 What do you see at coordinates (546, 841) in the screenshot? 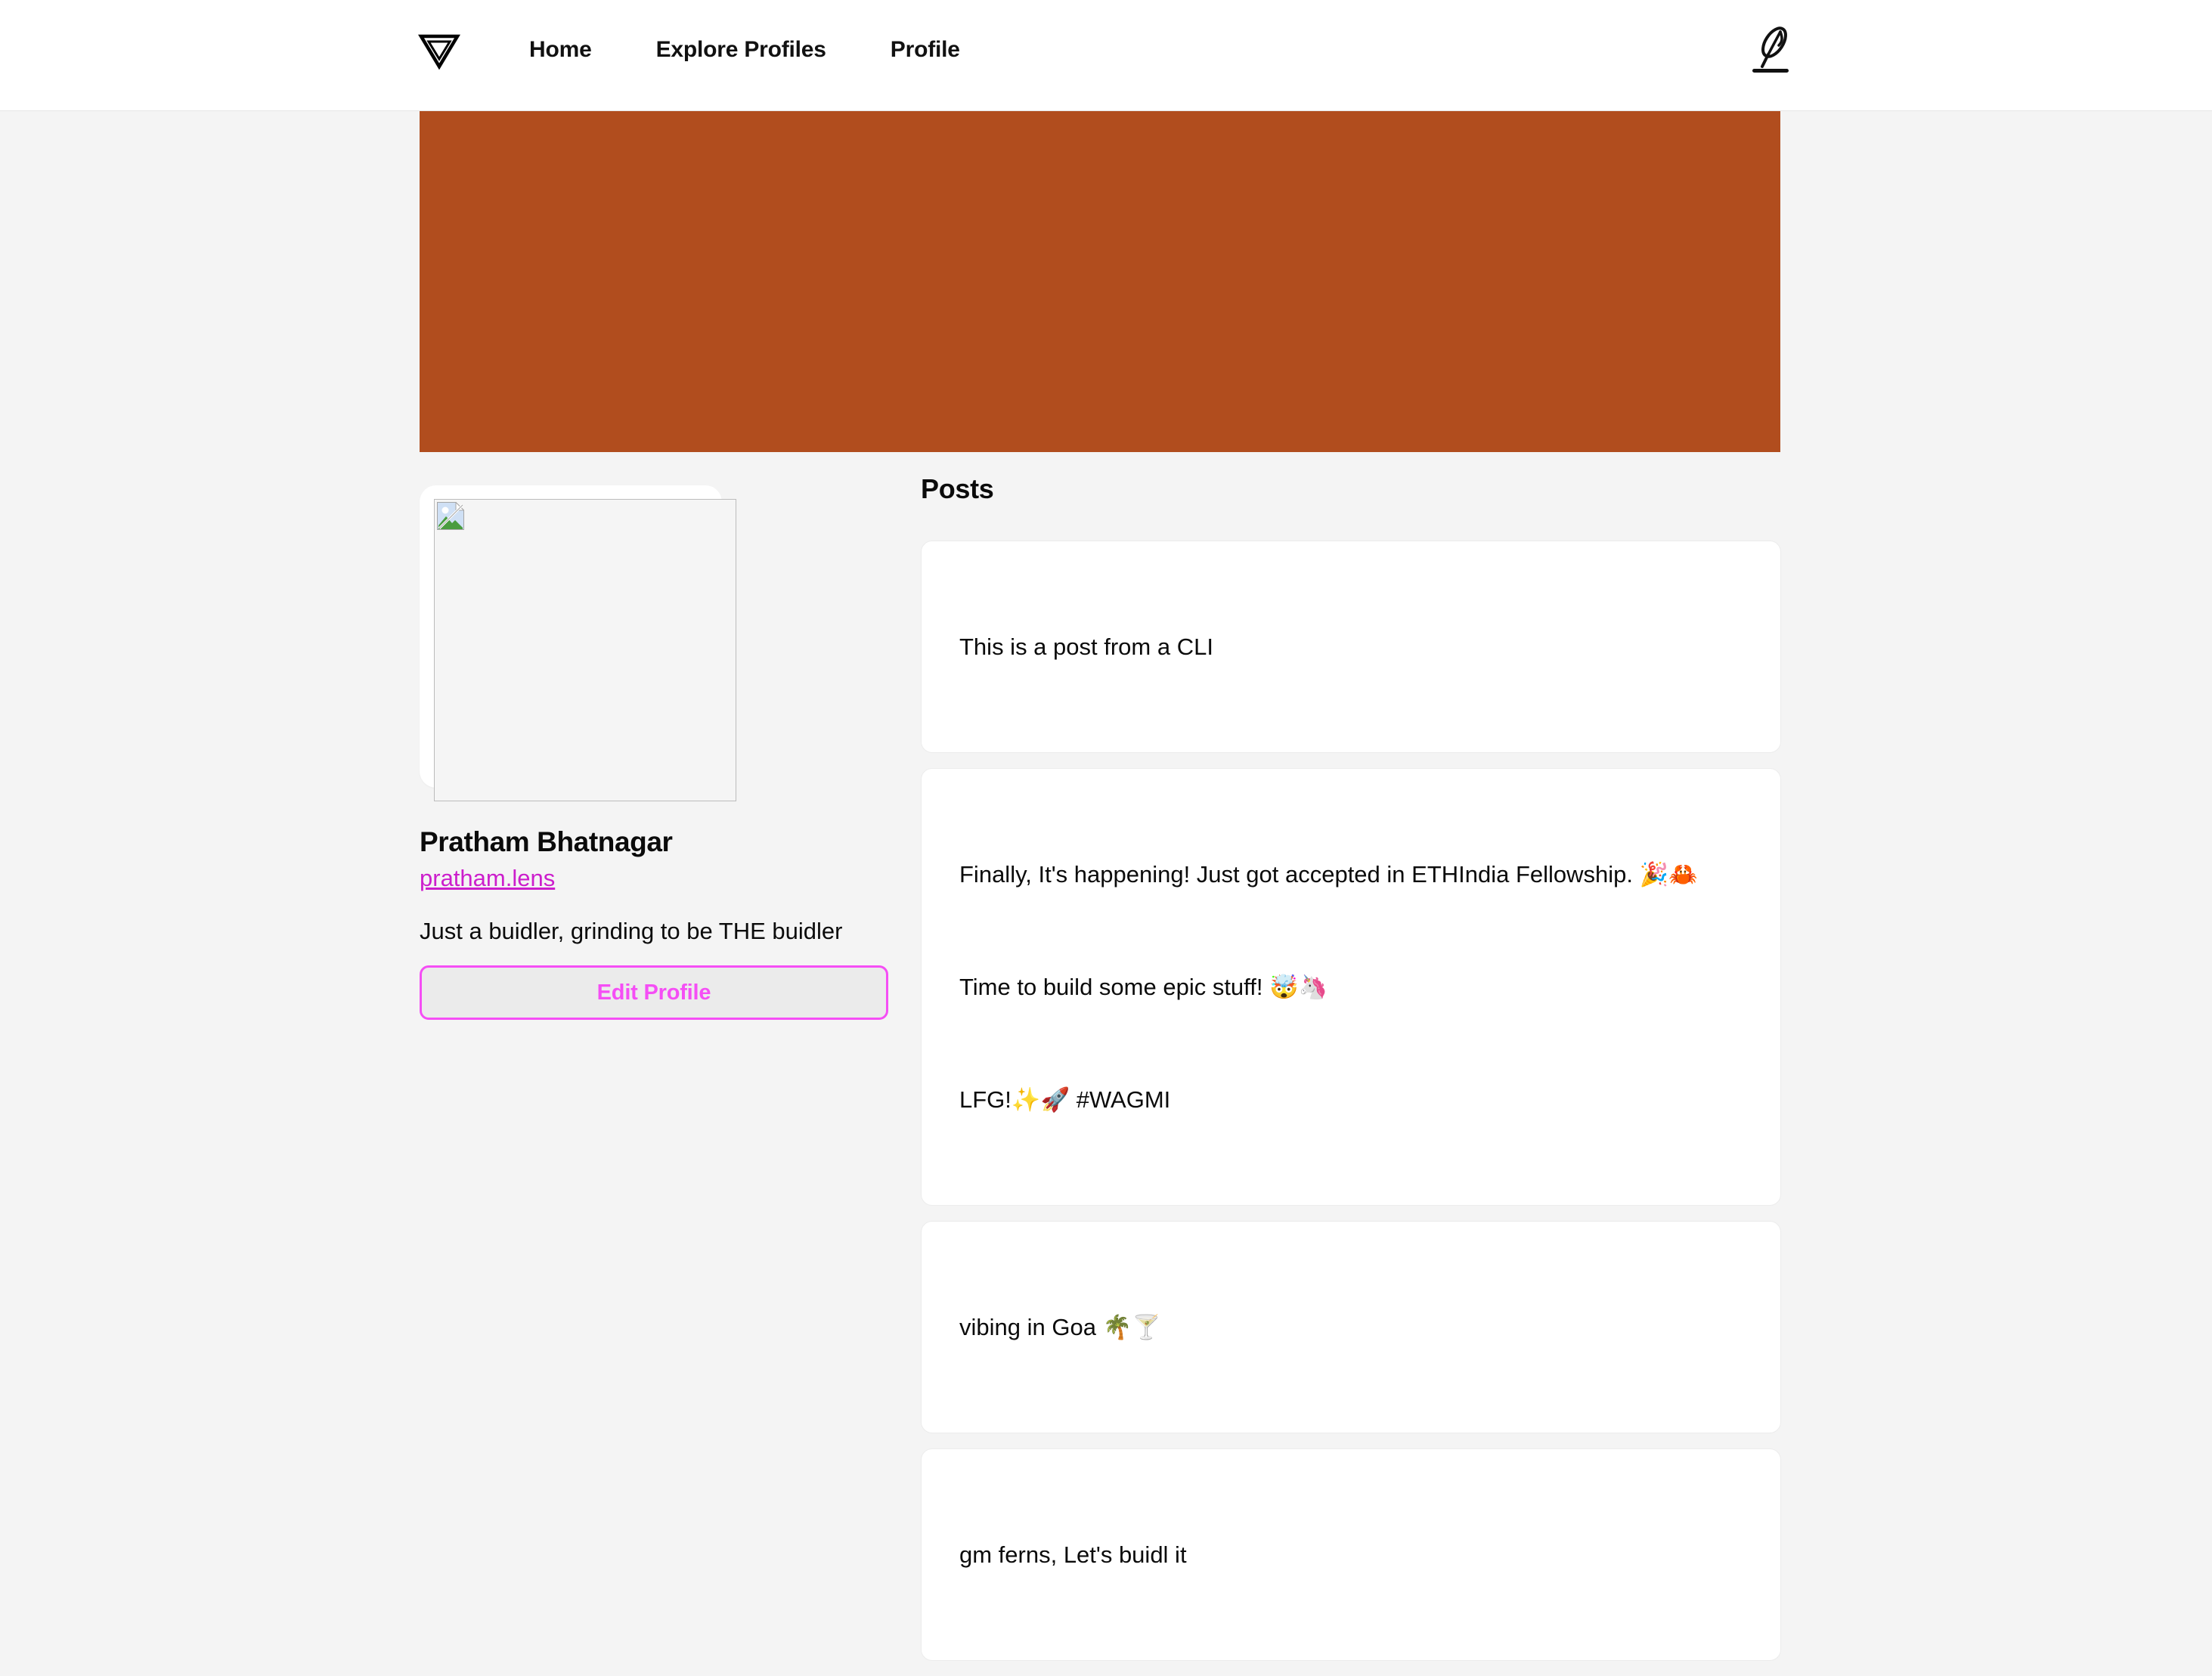
I see `profile-name: Pratham Bhatnagar` at bounding box center [546, 841].